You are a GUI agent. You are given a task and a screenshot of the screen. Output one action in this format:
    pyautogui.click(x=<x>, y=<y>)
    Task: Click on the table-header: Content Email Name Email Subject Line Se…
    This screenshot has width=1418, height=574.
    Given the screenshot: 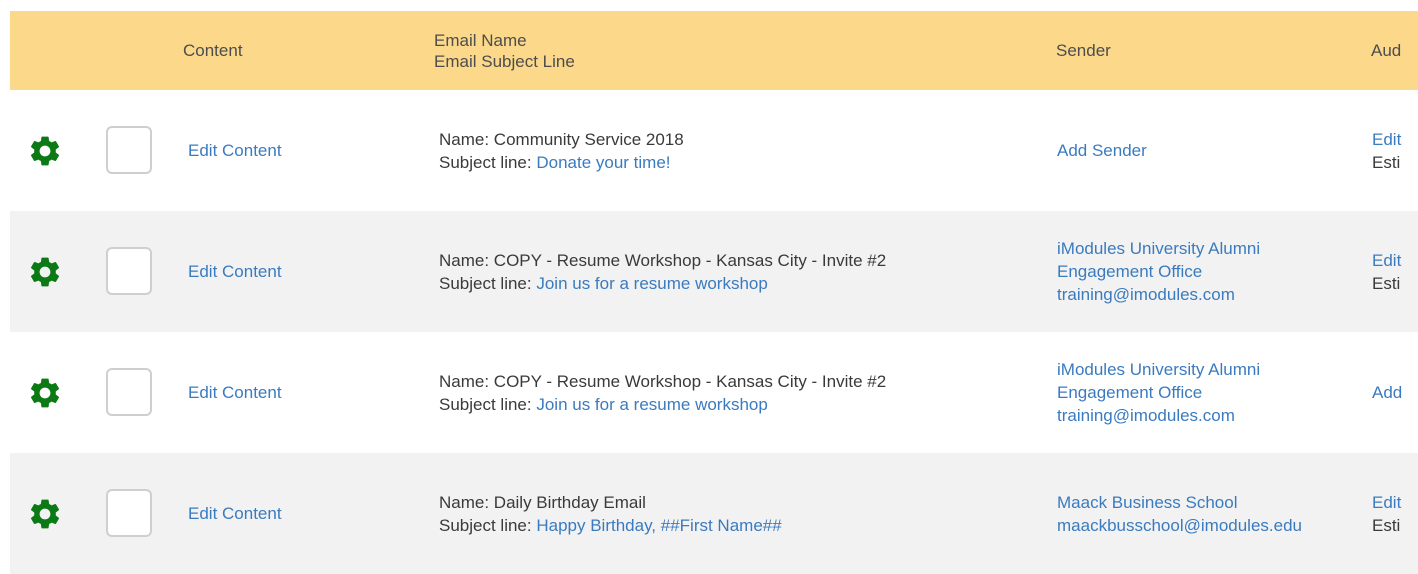 What is the action you would take?
    pyautogui.click(x=714, y=50)
    